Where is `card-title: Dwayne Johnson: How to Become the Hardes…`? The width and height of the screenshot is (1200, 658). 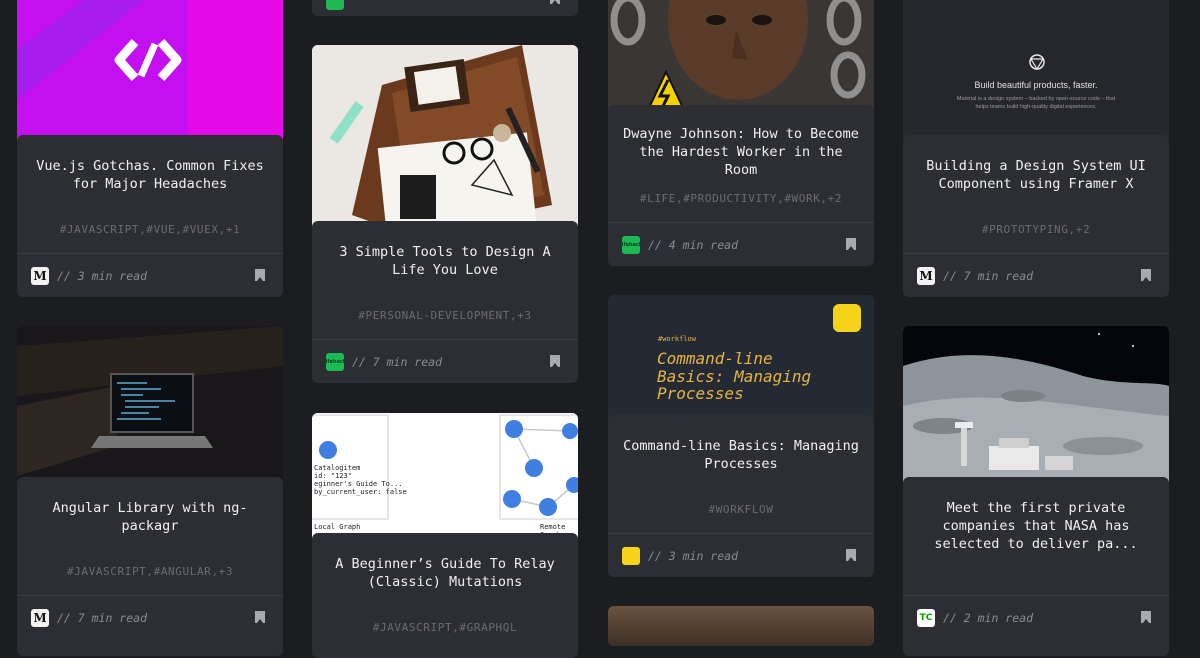
card-title: Dwayne Johnson: How to Become the Hardes… is located at coordinates (741, 152).